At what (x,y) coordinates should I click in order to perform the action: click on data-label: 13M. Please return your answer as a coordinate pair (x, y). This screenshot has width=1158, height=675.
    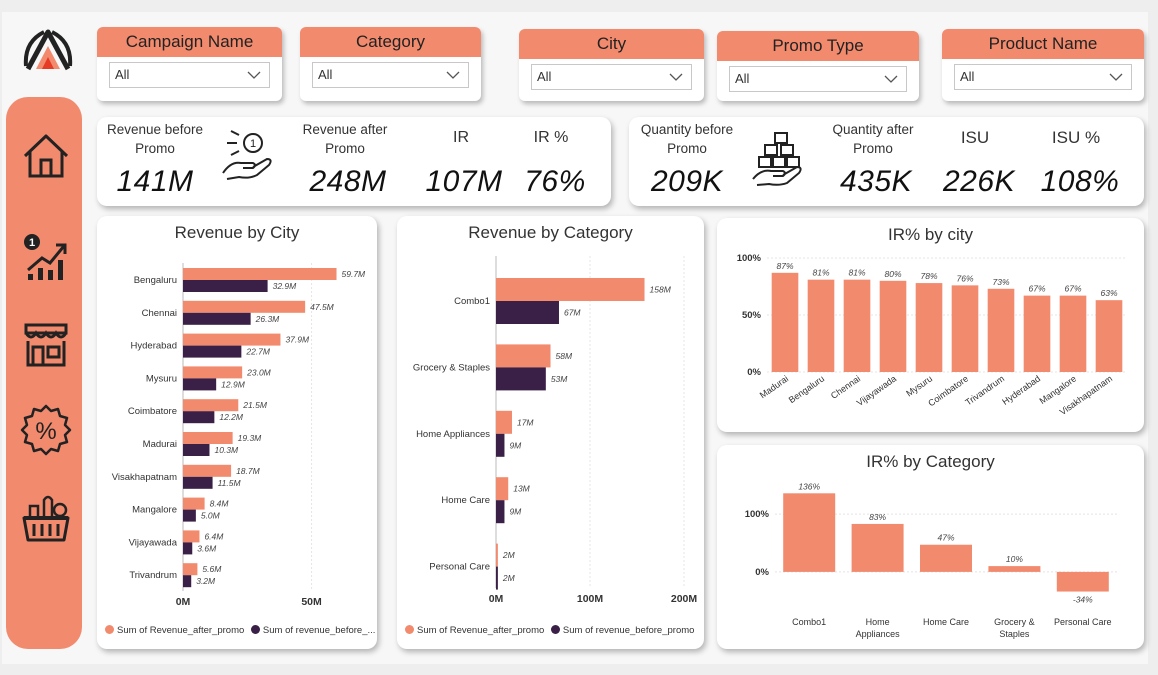
    Looking at the image, I should click on (521, 489).